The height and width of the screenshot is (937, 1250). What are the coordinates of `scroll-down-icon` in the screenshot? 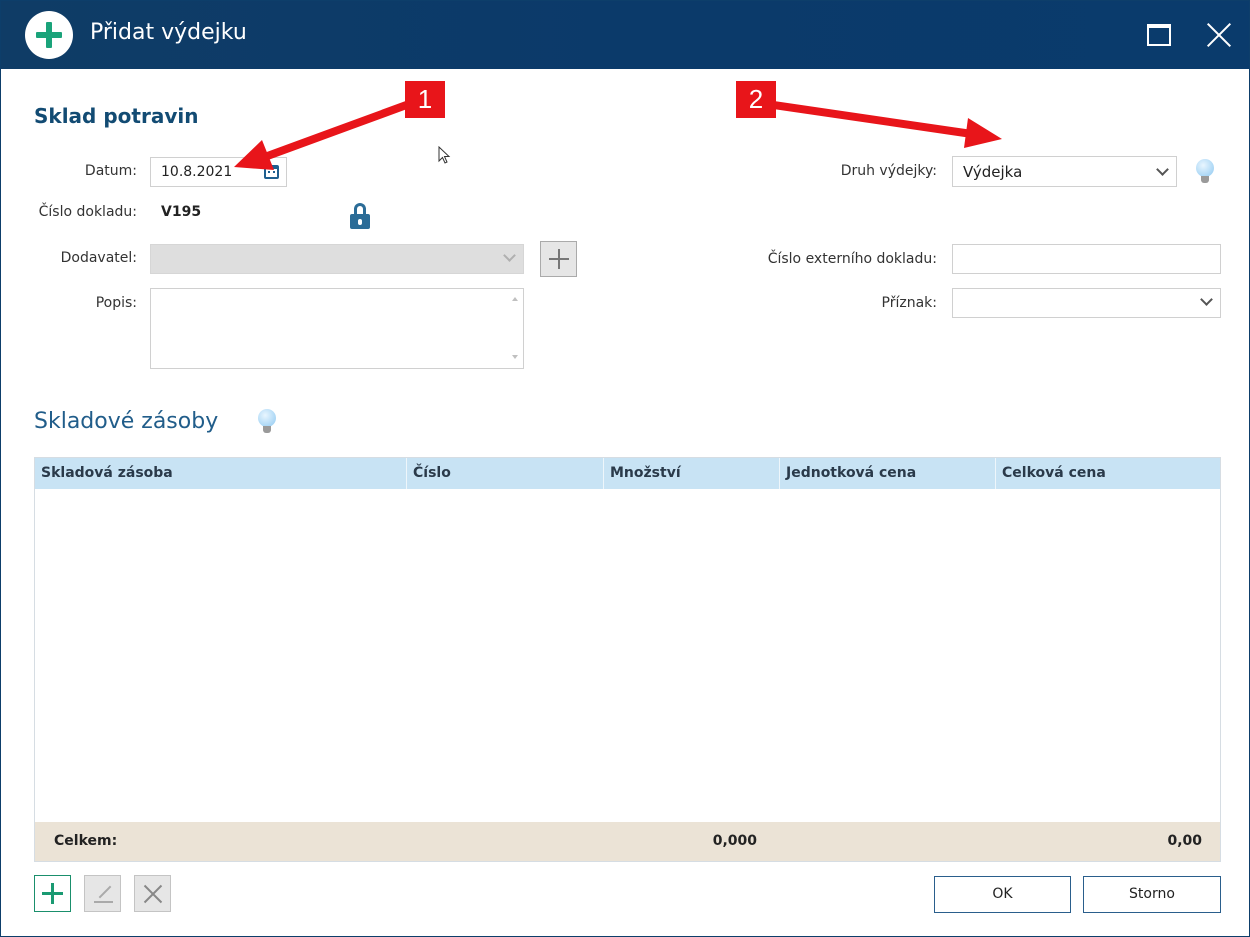 It's located at (515, 357).